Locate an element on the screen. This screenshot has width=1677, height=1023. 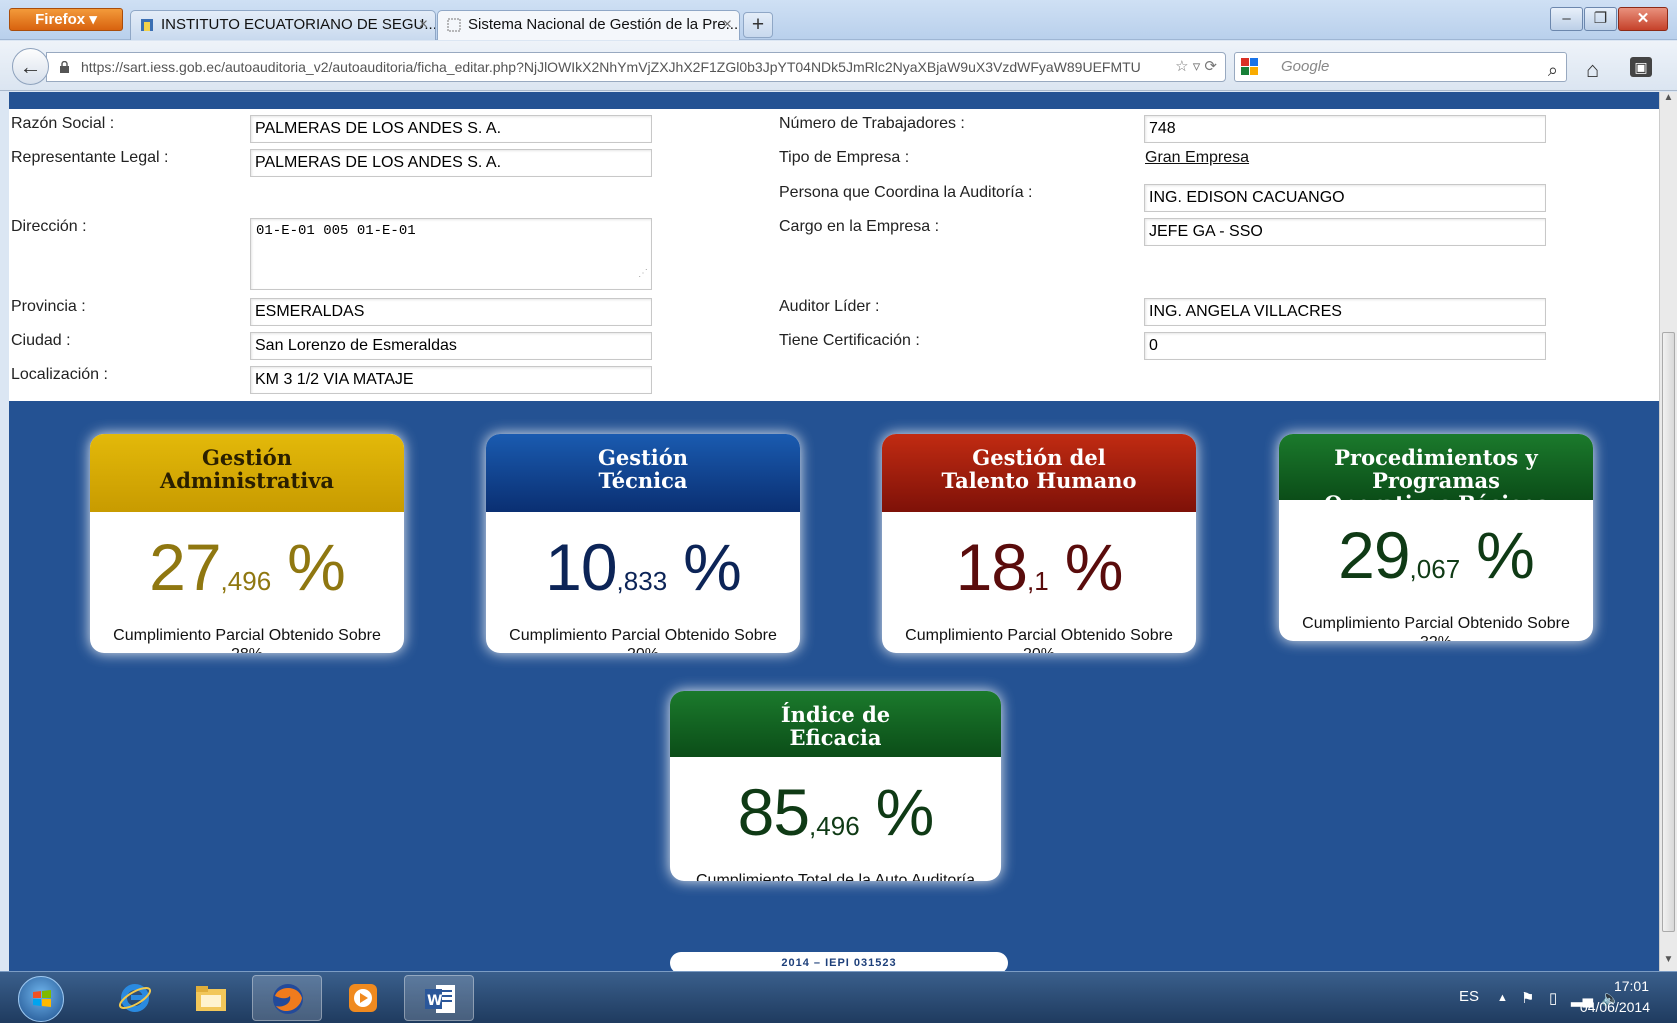
score-decimal: 067 is located at coordinates (1438, 569).